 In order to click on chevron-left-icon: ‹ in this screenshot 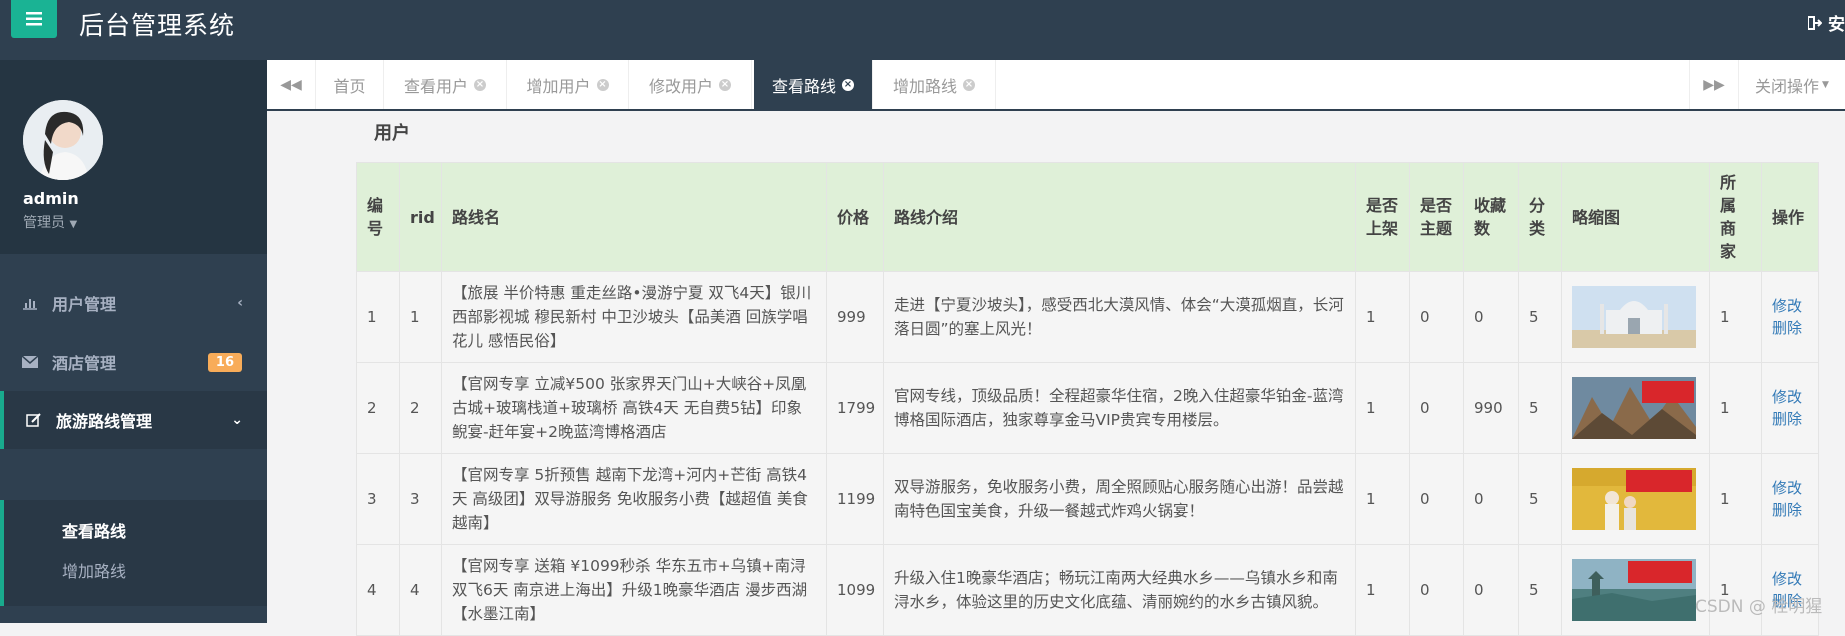, I will do `click(240, 303)`.